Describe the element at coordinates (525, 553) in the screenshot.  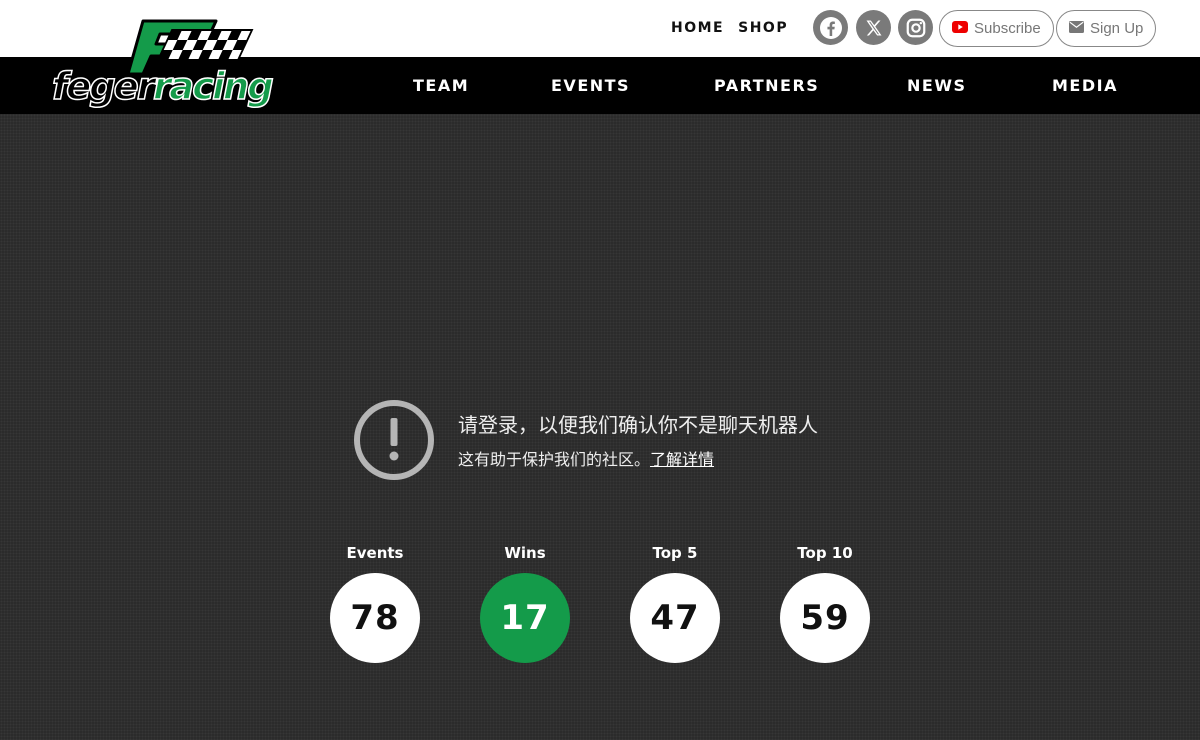
I see `stat-label-wins: Wins` at that location.